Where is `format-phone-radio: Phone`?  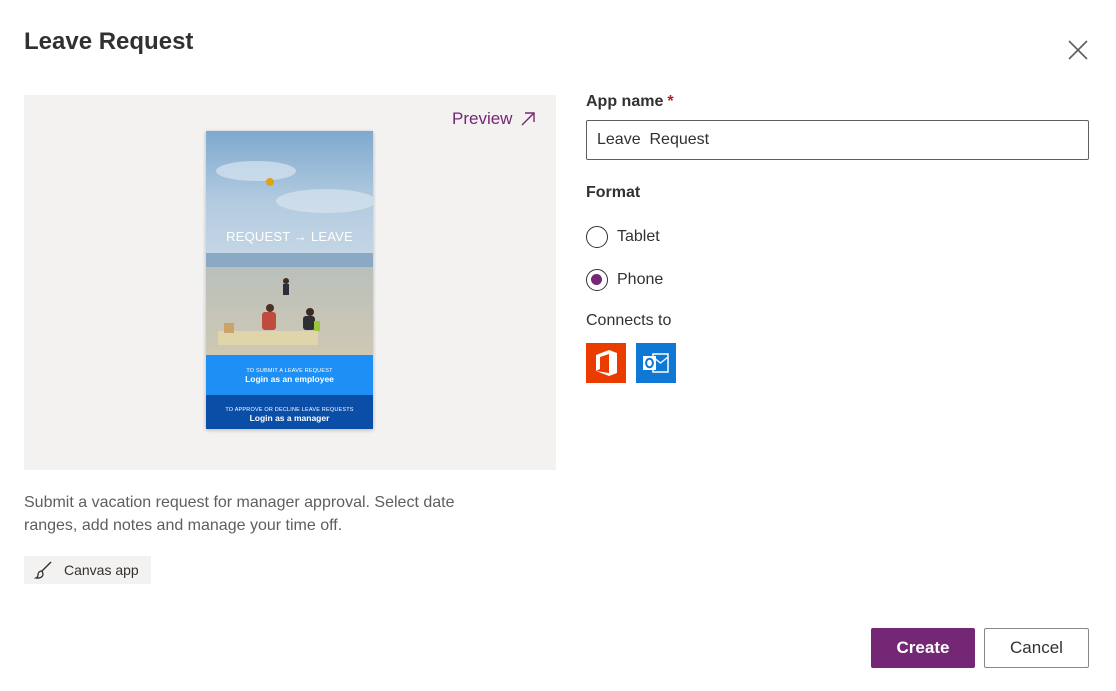 format-phone-radio: Phone is located at coordinates (624, 280).